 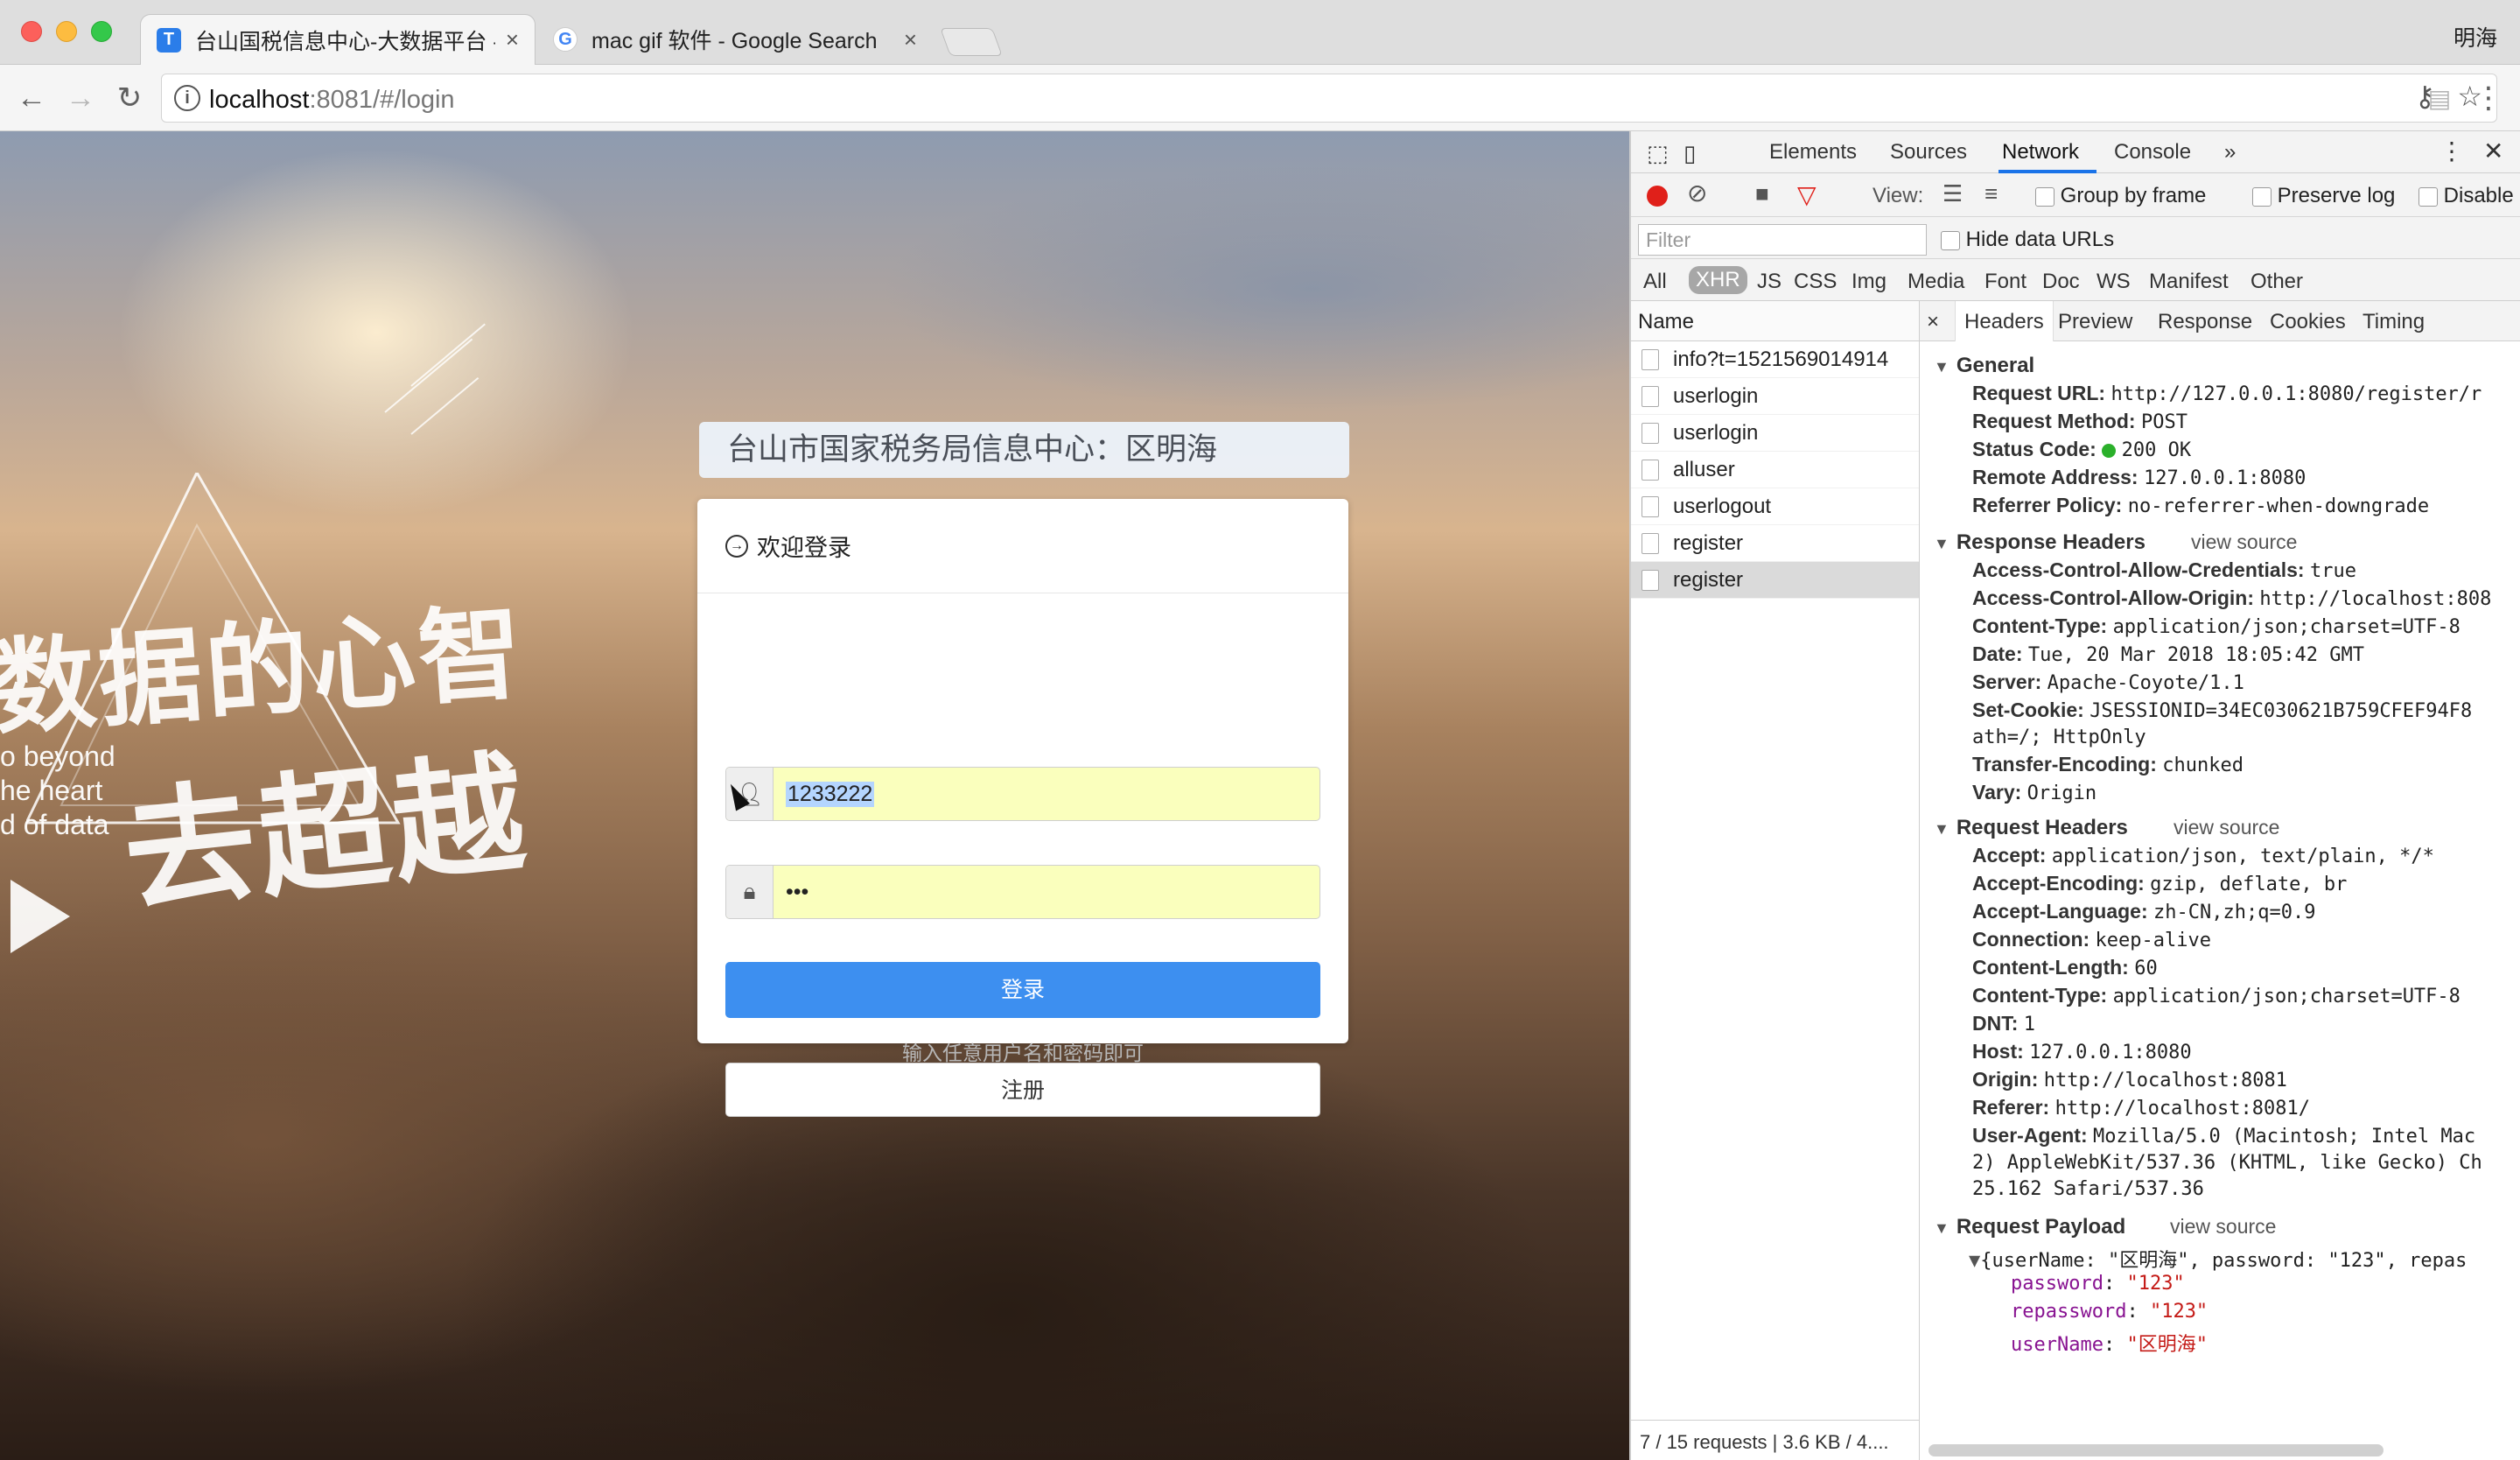 I want to click on password-input: •••, so click(x=791, y=892).